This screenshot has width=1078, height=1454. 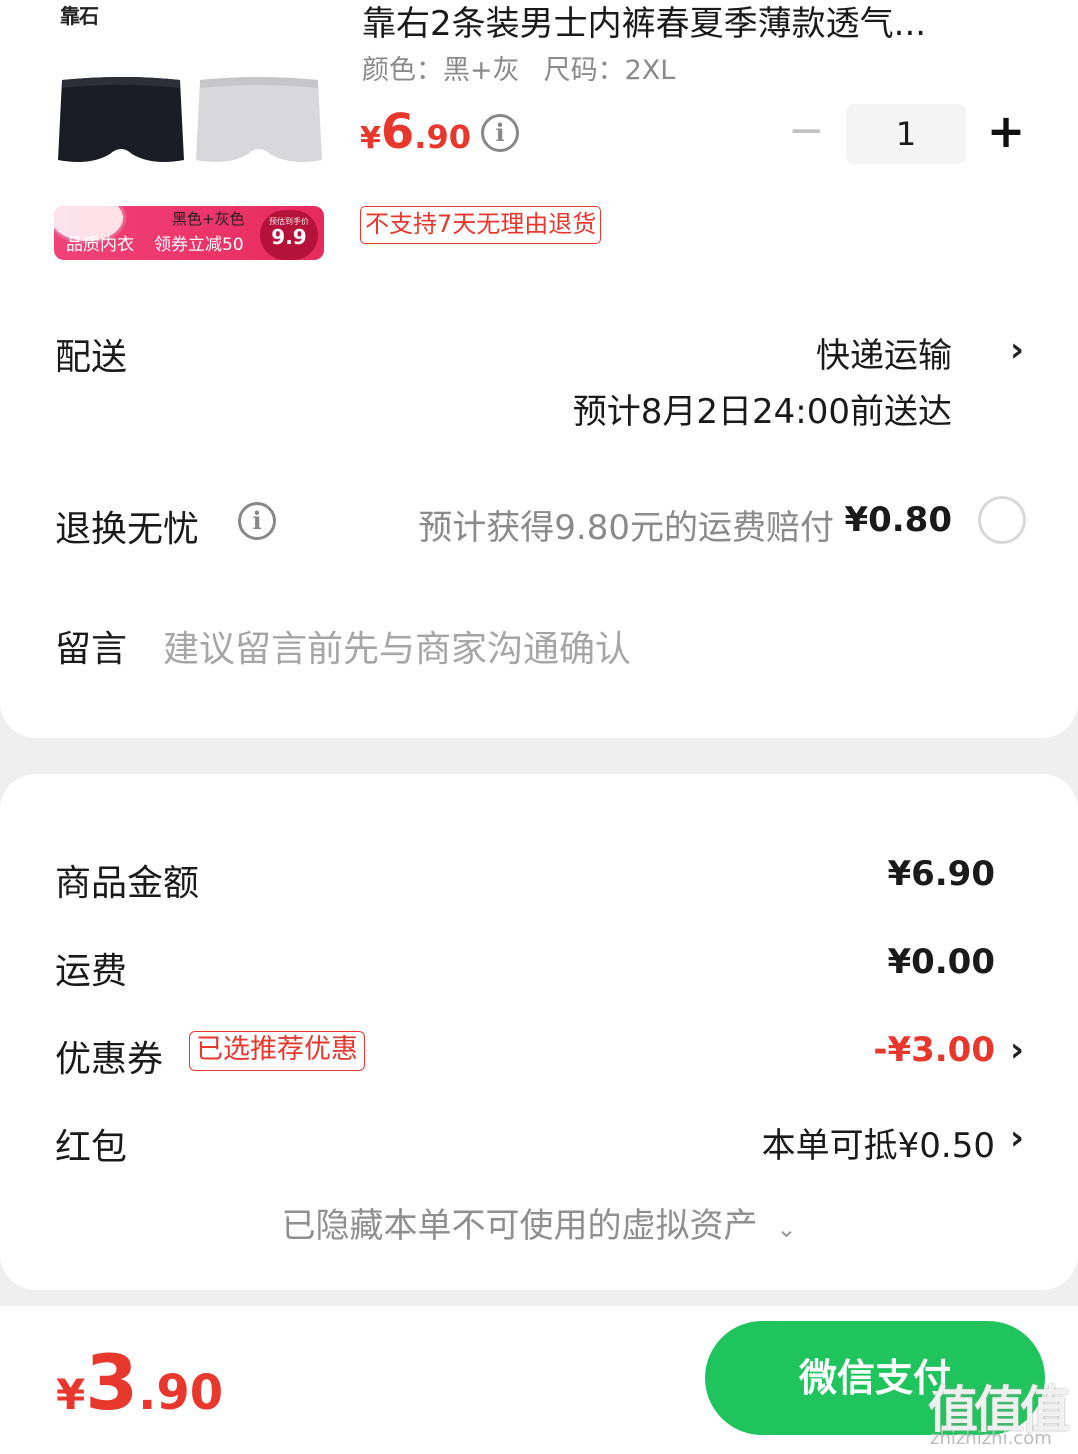 I want to click on no-return-badge: 不支持7天无理由退货, so click(x=481, y=225).